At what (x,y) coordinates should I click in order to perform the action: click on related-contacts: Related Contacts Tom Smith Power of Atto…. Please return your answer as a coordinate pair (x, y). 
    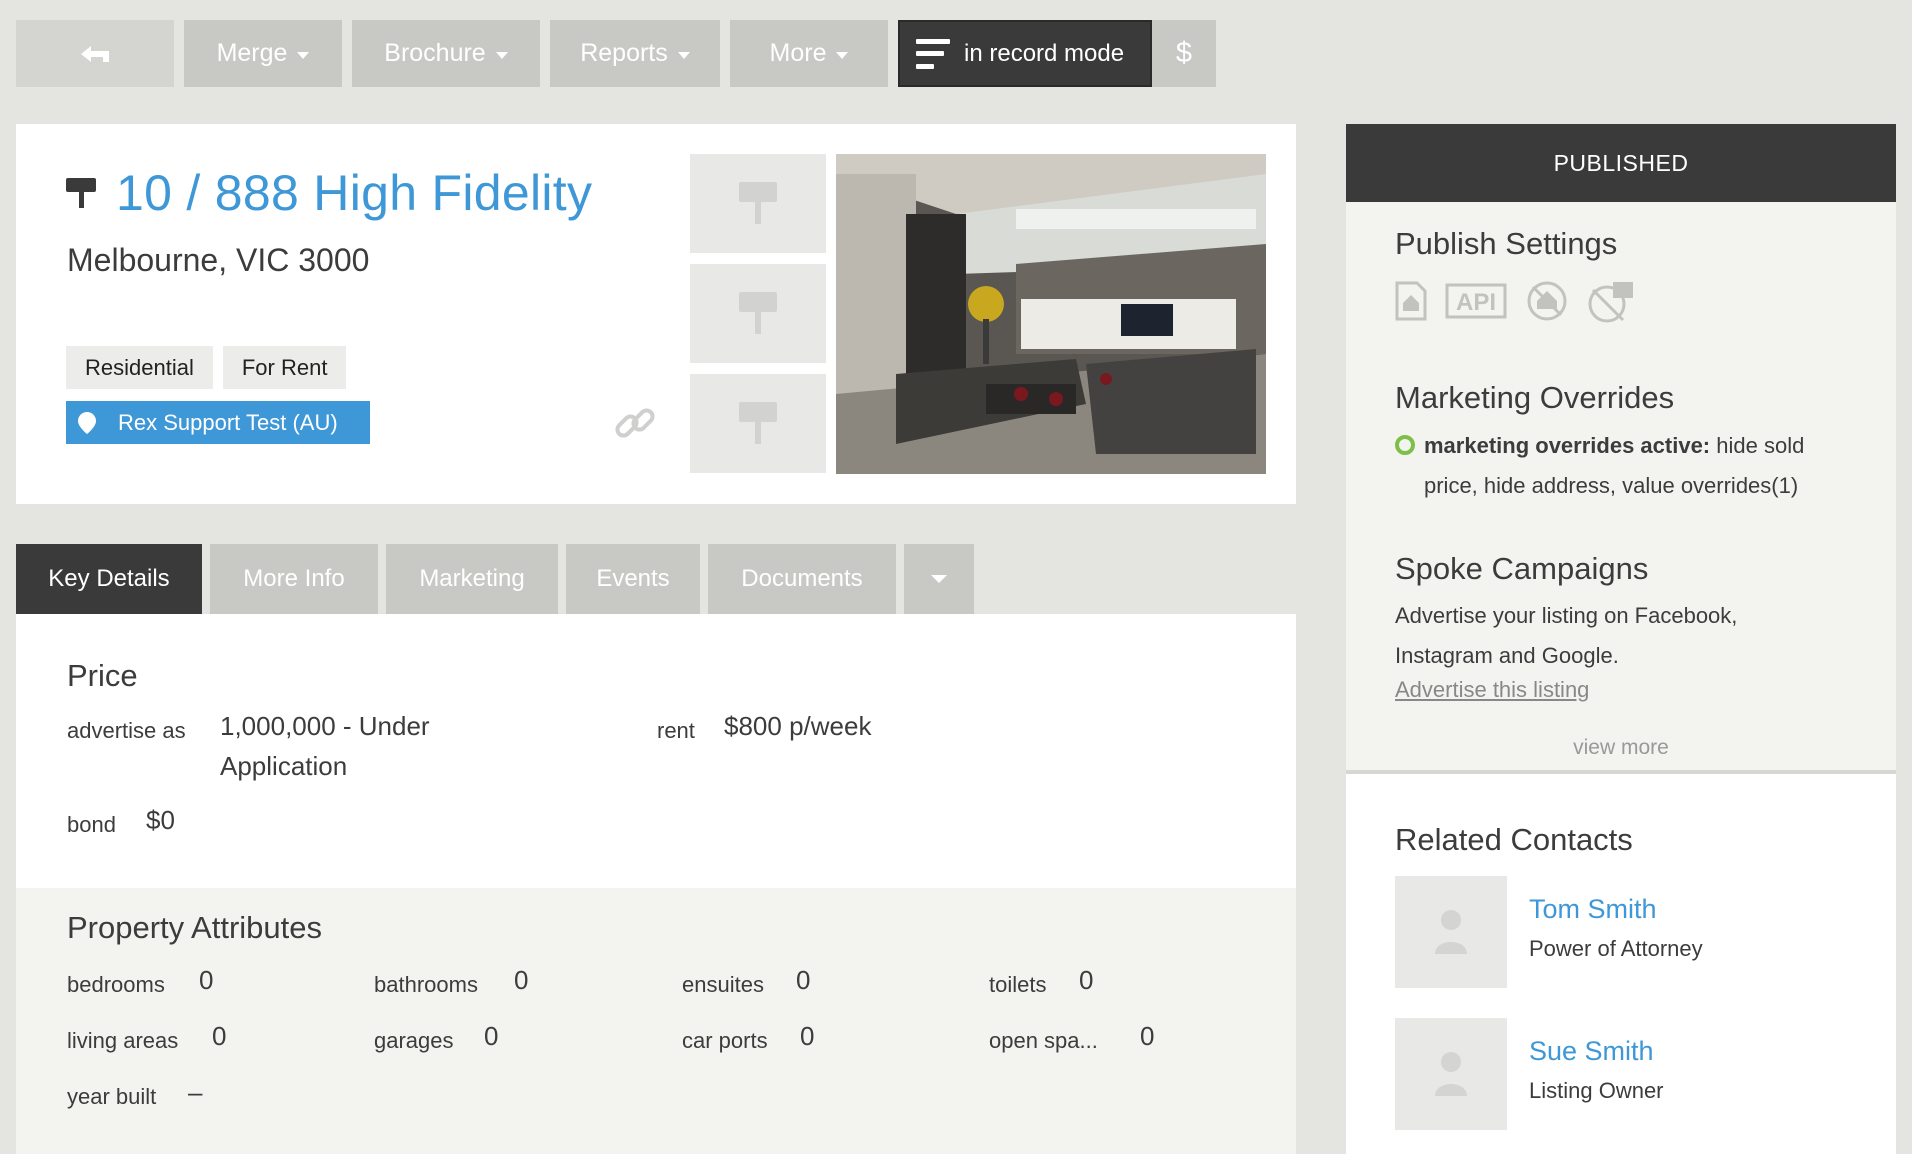
    Looking at the image, I should click on (1621, 964).